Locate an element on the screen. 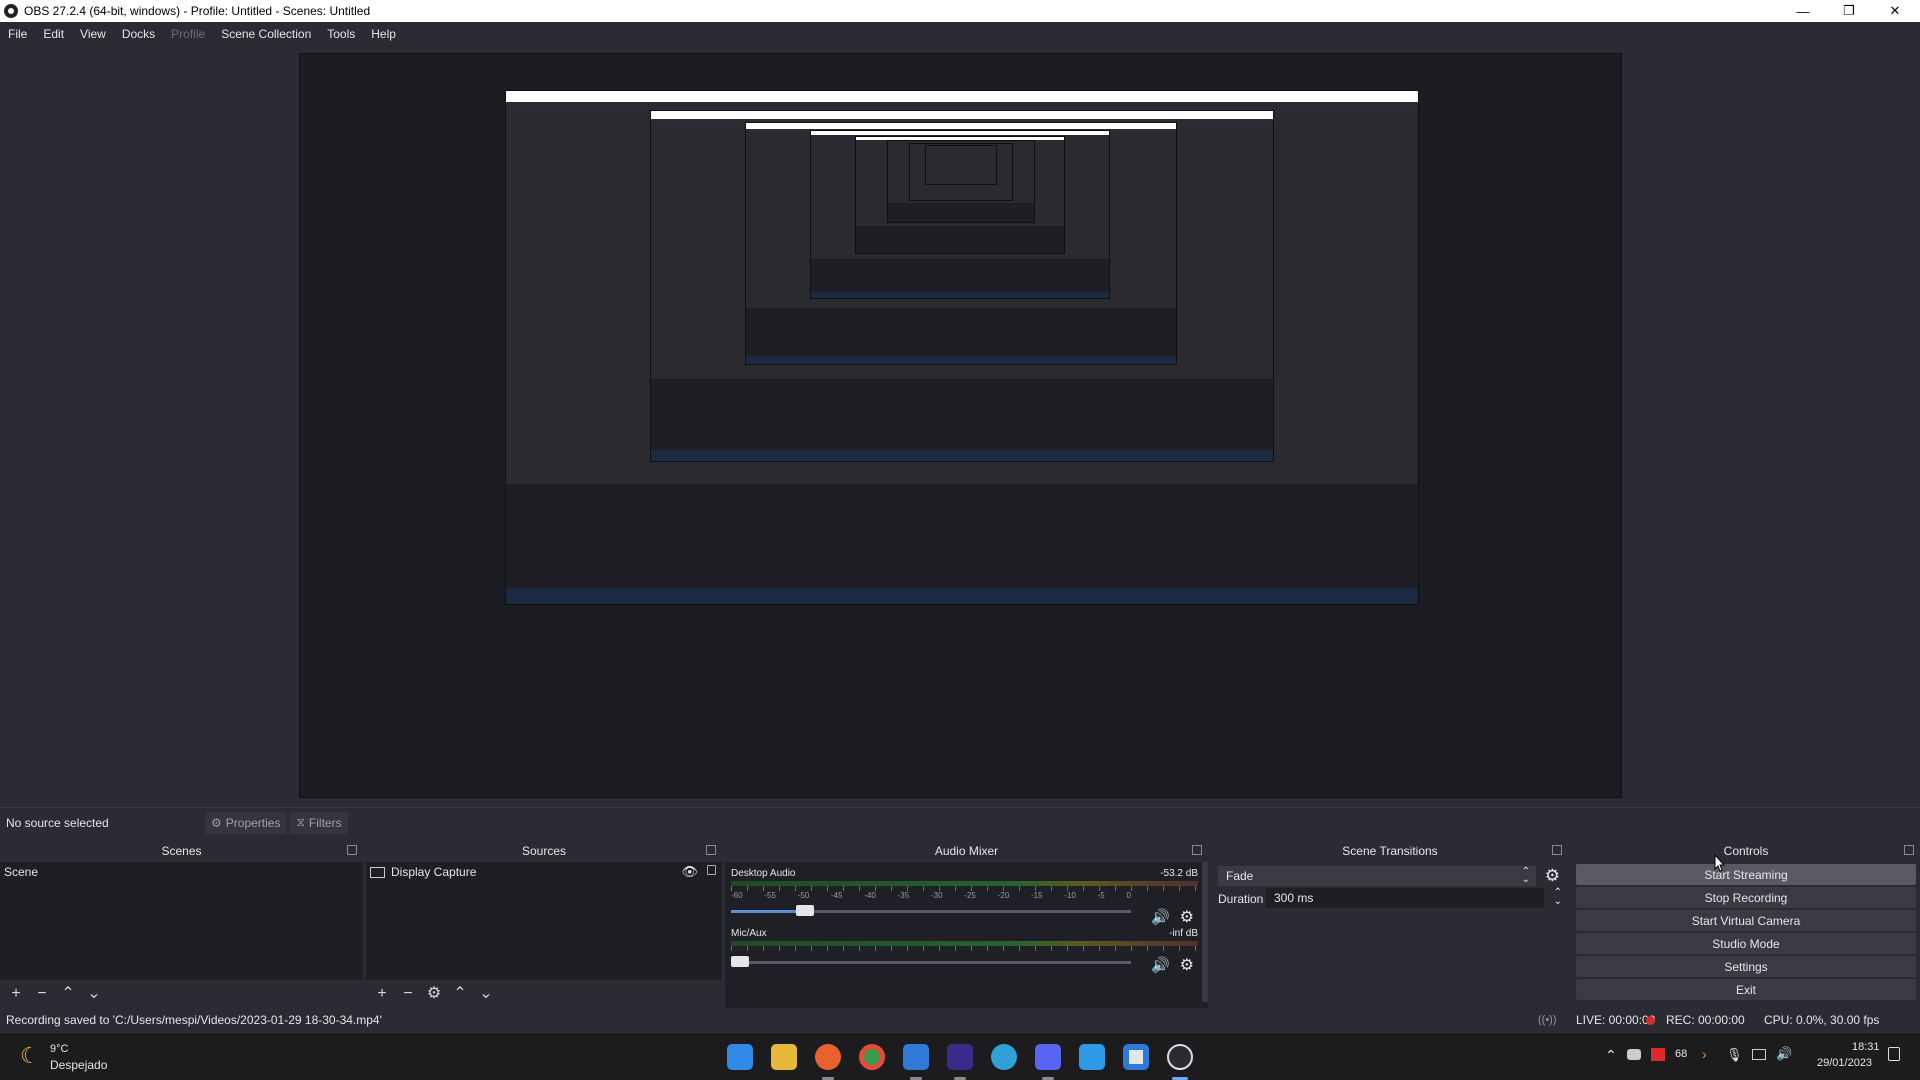  add-scene-button: + is located at coordinates (16, 994).